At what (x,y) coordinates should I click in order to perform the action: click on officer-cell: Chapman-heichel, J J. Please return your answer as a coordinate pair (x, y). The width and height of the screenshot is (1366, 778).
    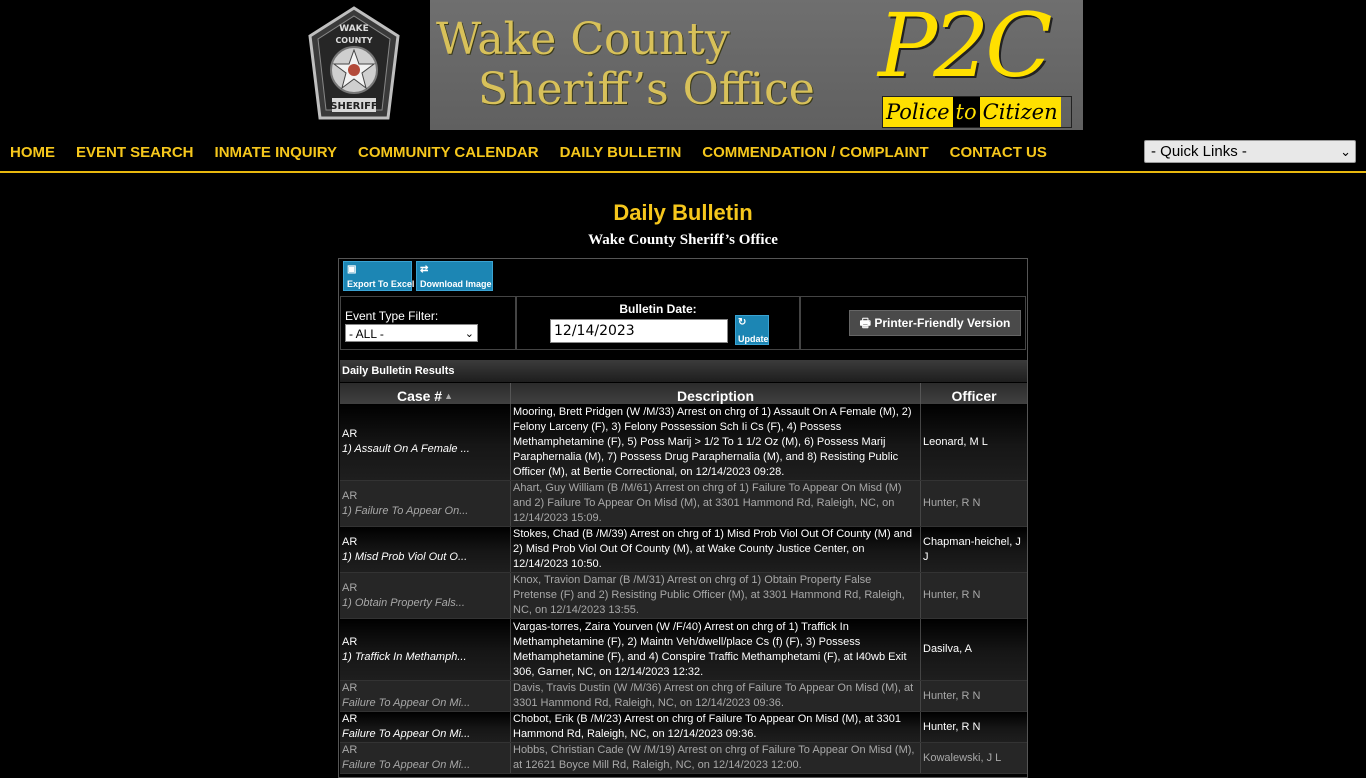
    Looking at the image, I should click on (972, 549).